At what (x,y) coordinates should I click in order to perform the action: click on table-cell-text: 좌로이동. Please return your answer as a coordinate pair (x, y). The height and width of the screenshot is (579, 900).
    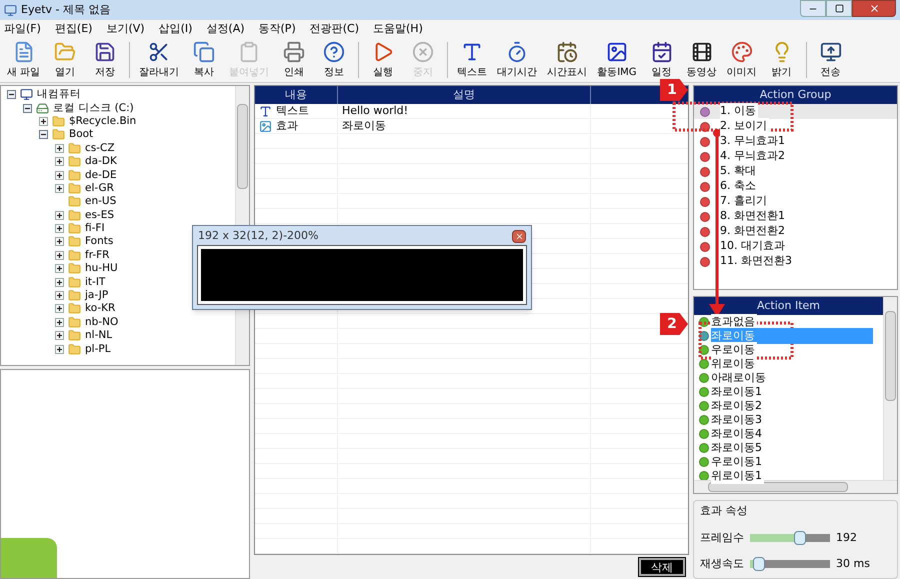
    Looking at the image, I should click on (364, 126).